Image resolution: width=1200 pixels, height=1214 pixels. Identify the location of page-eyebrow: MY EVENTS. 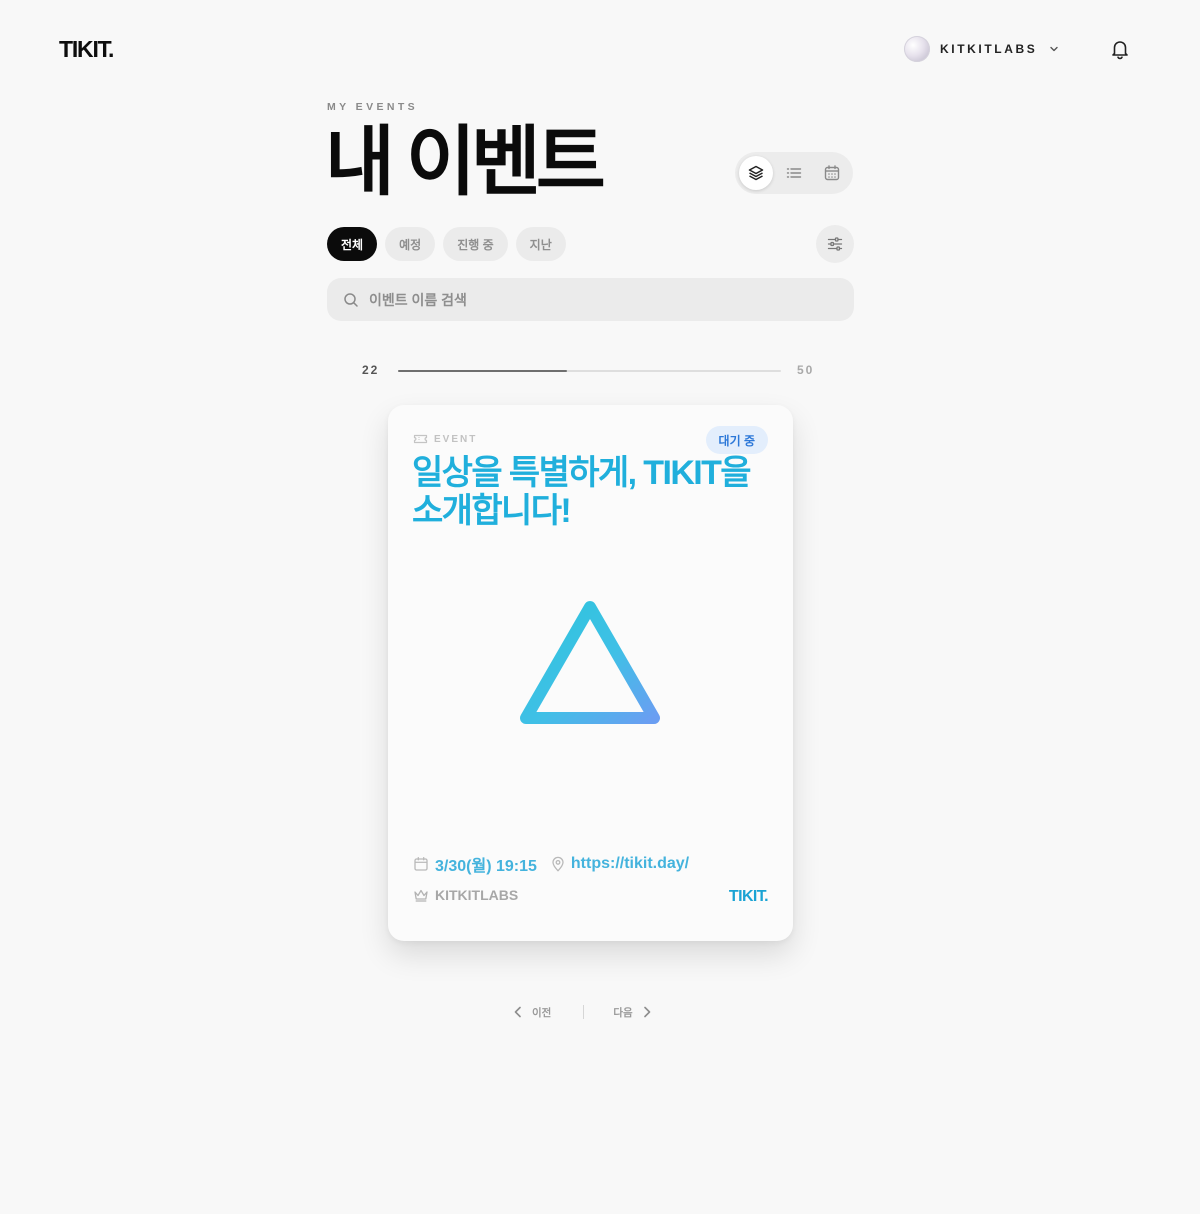
(373, 107).